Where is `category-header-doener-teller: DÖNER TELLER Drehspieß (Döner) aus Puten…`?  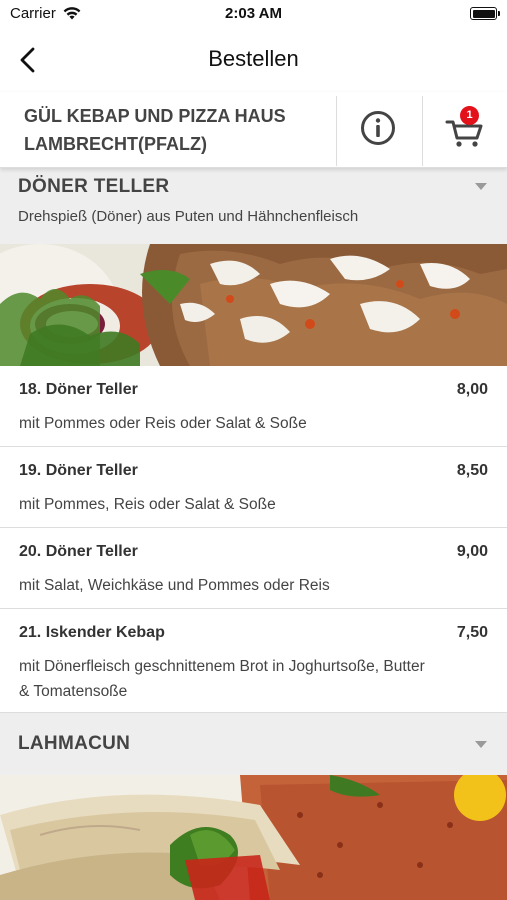 category-header-doener-teller: DÖNER TELLER Drehspieß (Döner) aus Puten… is located at coordinates (253, 206).